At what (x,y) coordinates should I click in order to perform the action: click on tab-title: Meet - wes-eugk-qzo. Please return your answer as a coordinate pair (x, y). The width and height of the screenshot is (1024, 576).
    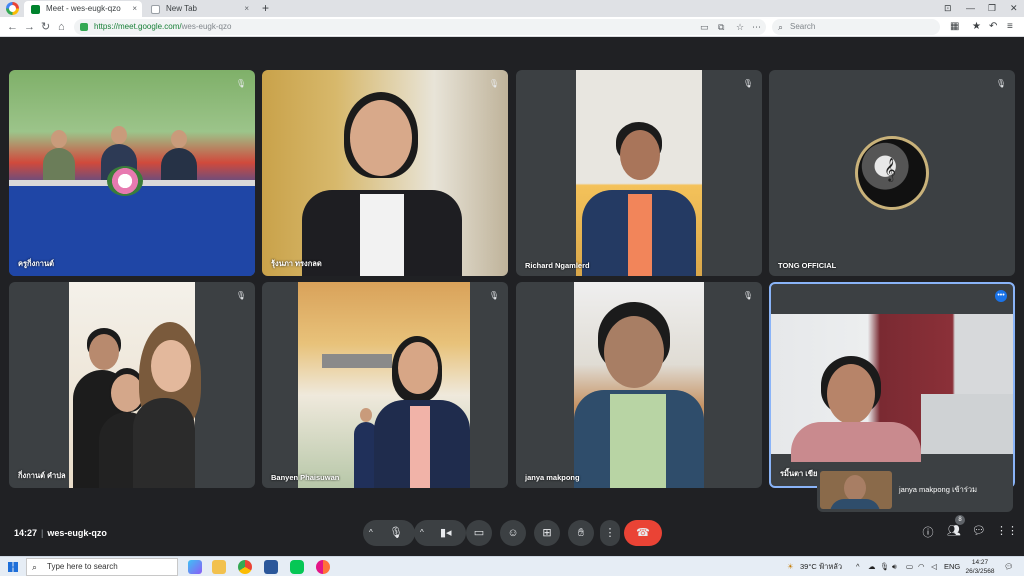
    Looking at the image, I should click on (83, 8).